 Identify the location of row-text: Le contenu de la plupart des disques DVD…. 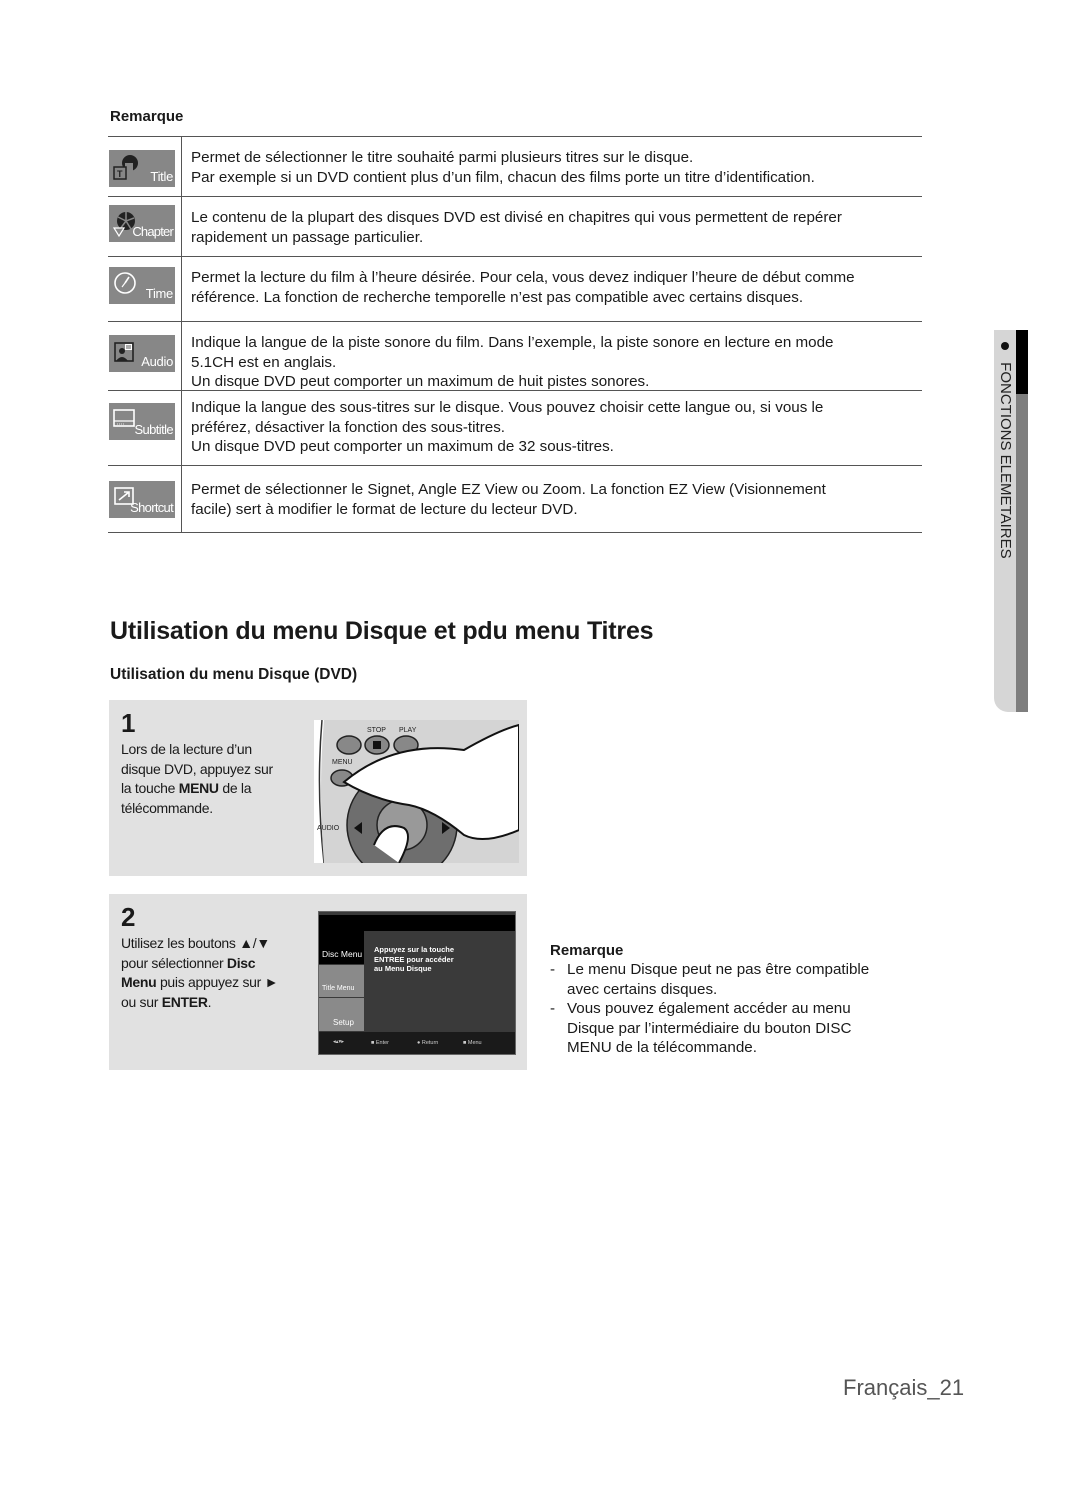
(552, 226).